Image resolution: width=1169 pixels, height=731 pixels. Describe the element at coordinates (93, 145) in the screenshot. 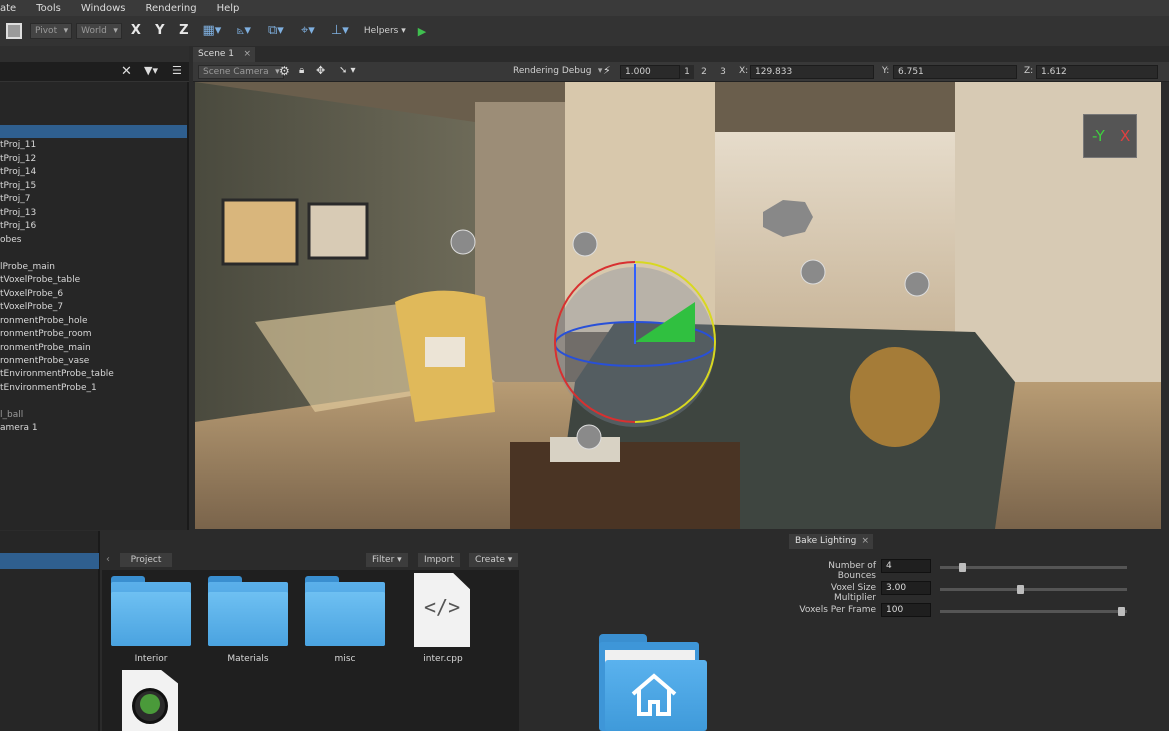

I see `hierarchy-item: tProj_11` at that location.